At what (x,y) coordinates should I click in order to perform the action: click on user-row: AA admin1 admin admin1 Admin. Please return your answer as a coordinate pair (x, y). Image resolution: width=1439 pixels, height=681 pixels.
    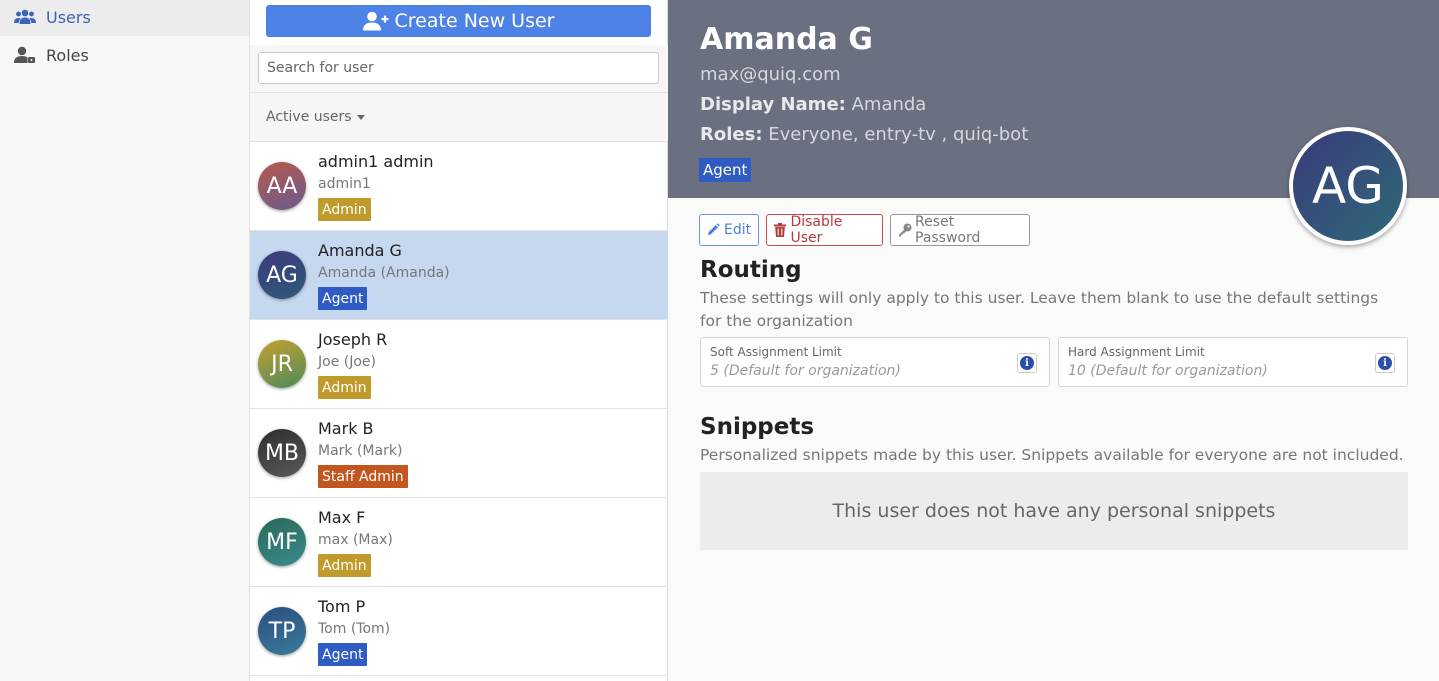
    Looking at the image, I should click on (459, 186).